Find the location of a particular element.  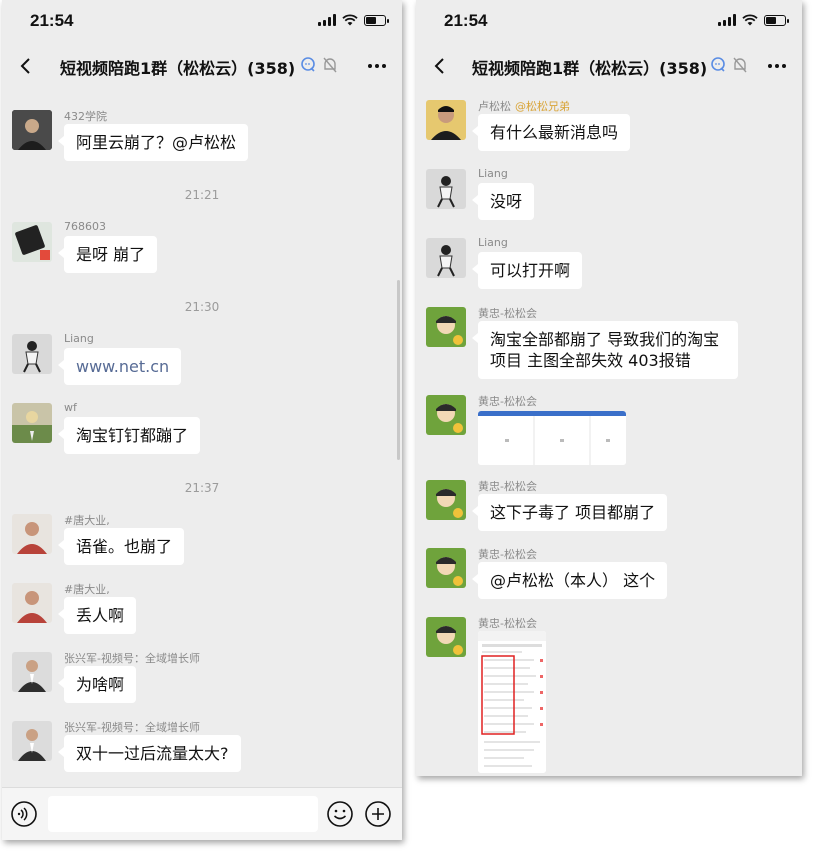

message-bubble: 可以打开啊 is located at coordinates (527, 270).